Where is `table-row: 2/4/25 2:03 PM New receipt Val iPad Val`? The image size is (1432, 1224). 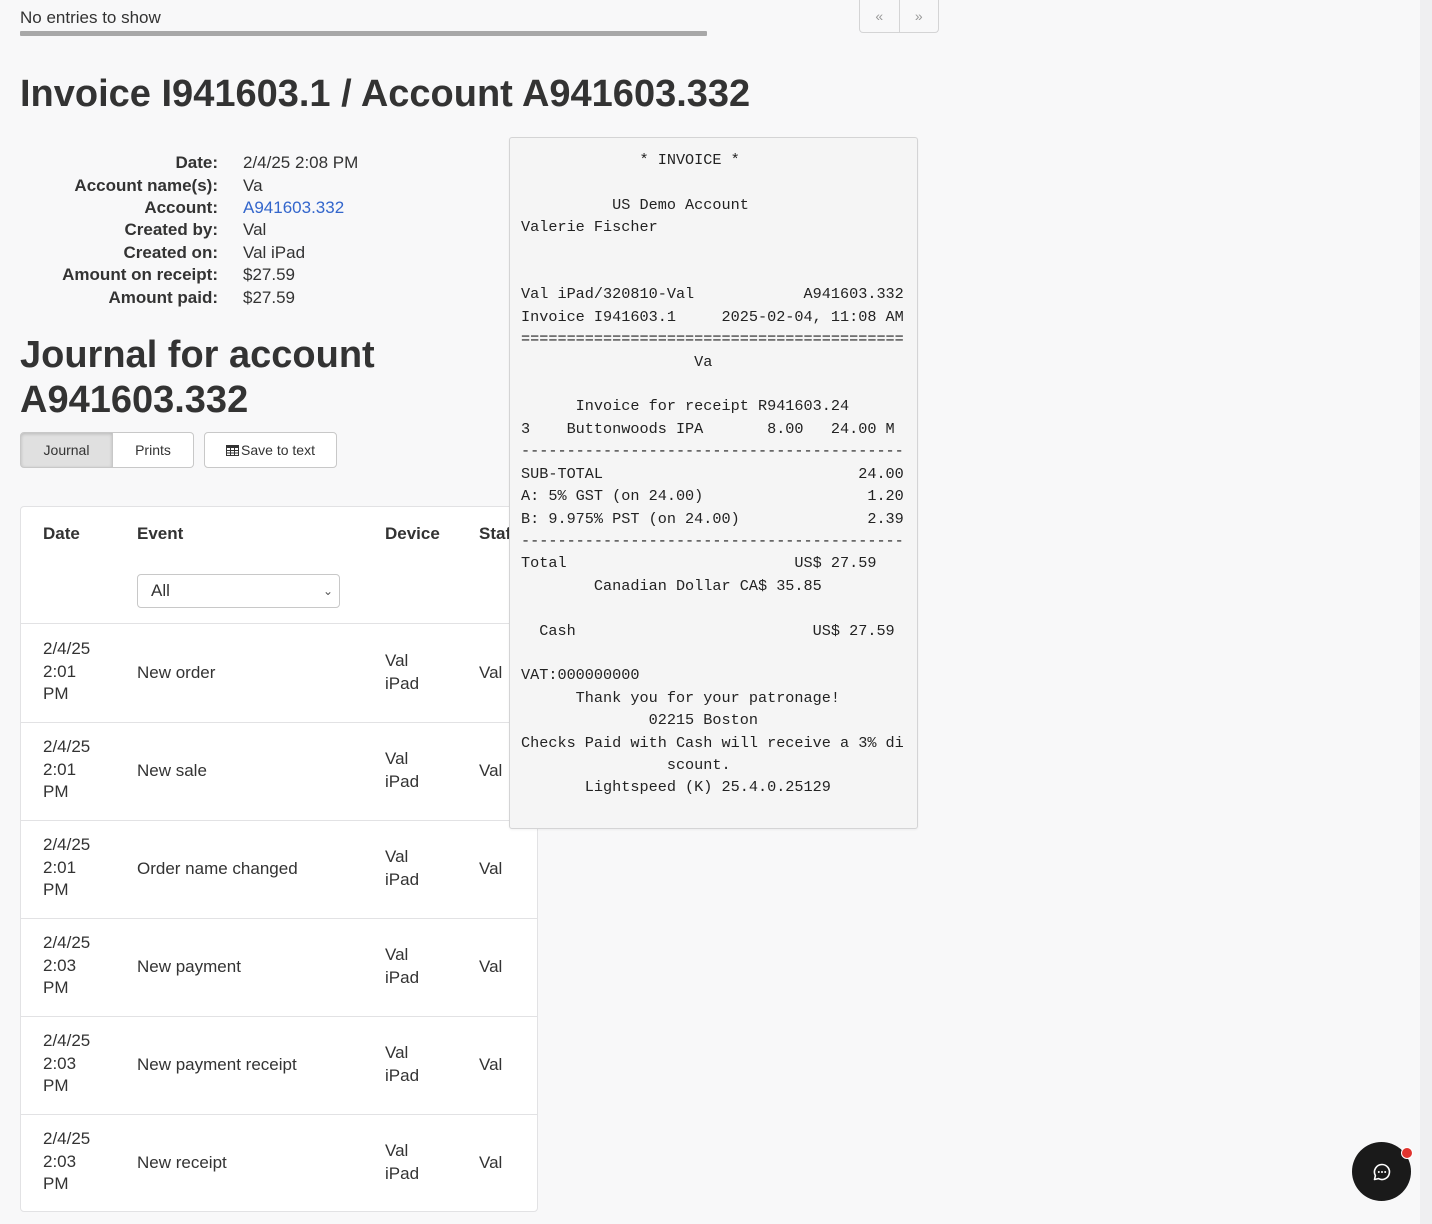
table-row: 2/4/25 2:03 PM New receipt Val iPad Val is located at coordinates (279, 1162).